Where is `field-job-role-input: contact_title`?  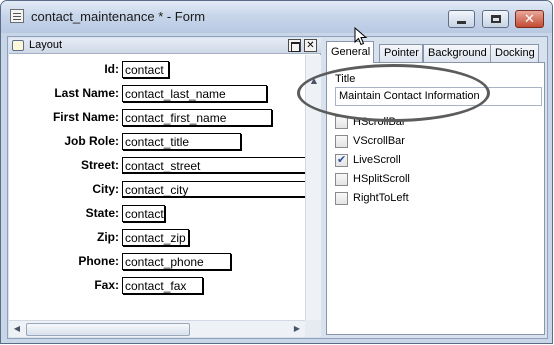
field-job-role-input: contact_title is located at coordinates (181, 141).